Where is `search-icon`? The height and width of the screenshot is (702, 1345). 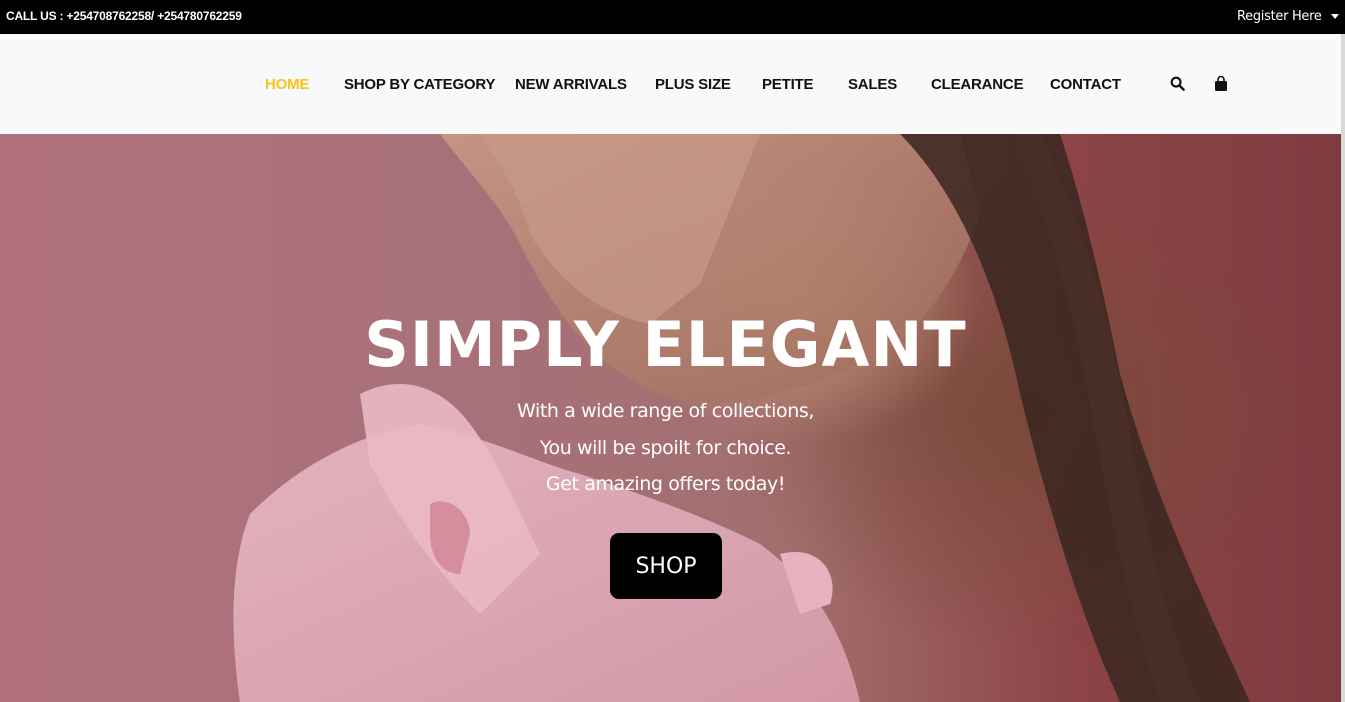
search-icon is located at coordinates (1177, 86).